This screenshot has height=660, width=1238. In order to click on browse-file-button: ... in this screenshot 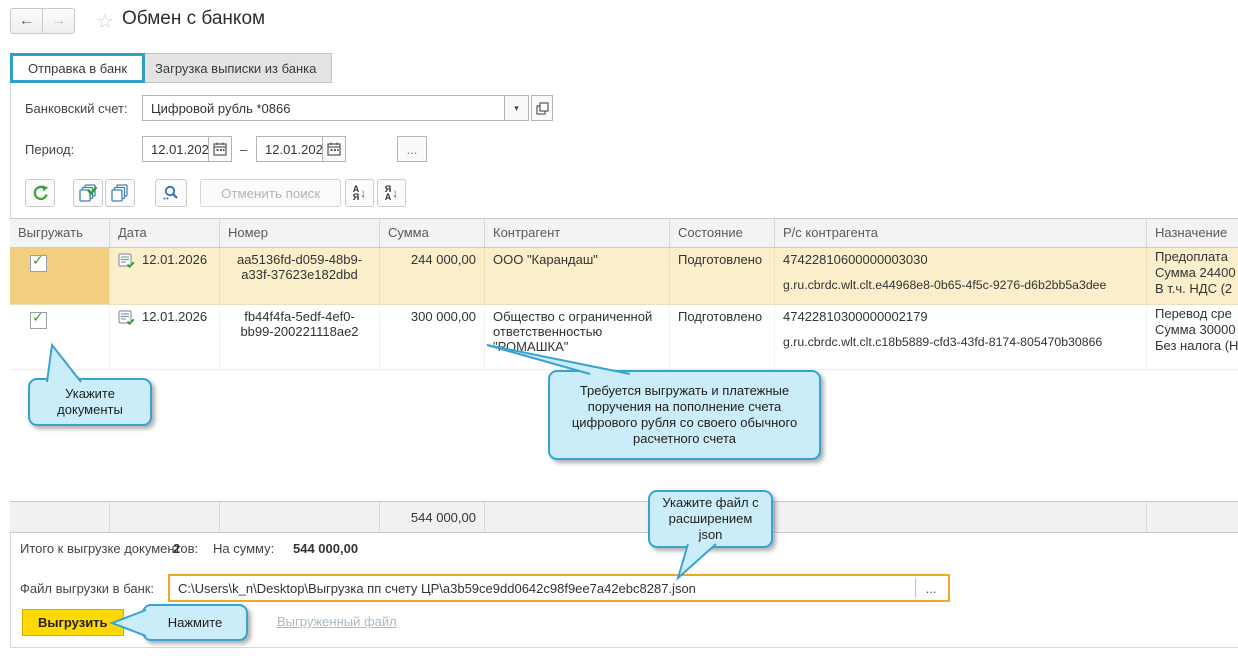, I will do `click(930, 588)`.